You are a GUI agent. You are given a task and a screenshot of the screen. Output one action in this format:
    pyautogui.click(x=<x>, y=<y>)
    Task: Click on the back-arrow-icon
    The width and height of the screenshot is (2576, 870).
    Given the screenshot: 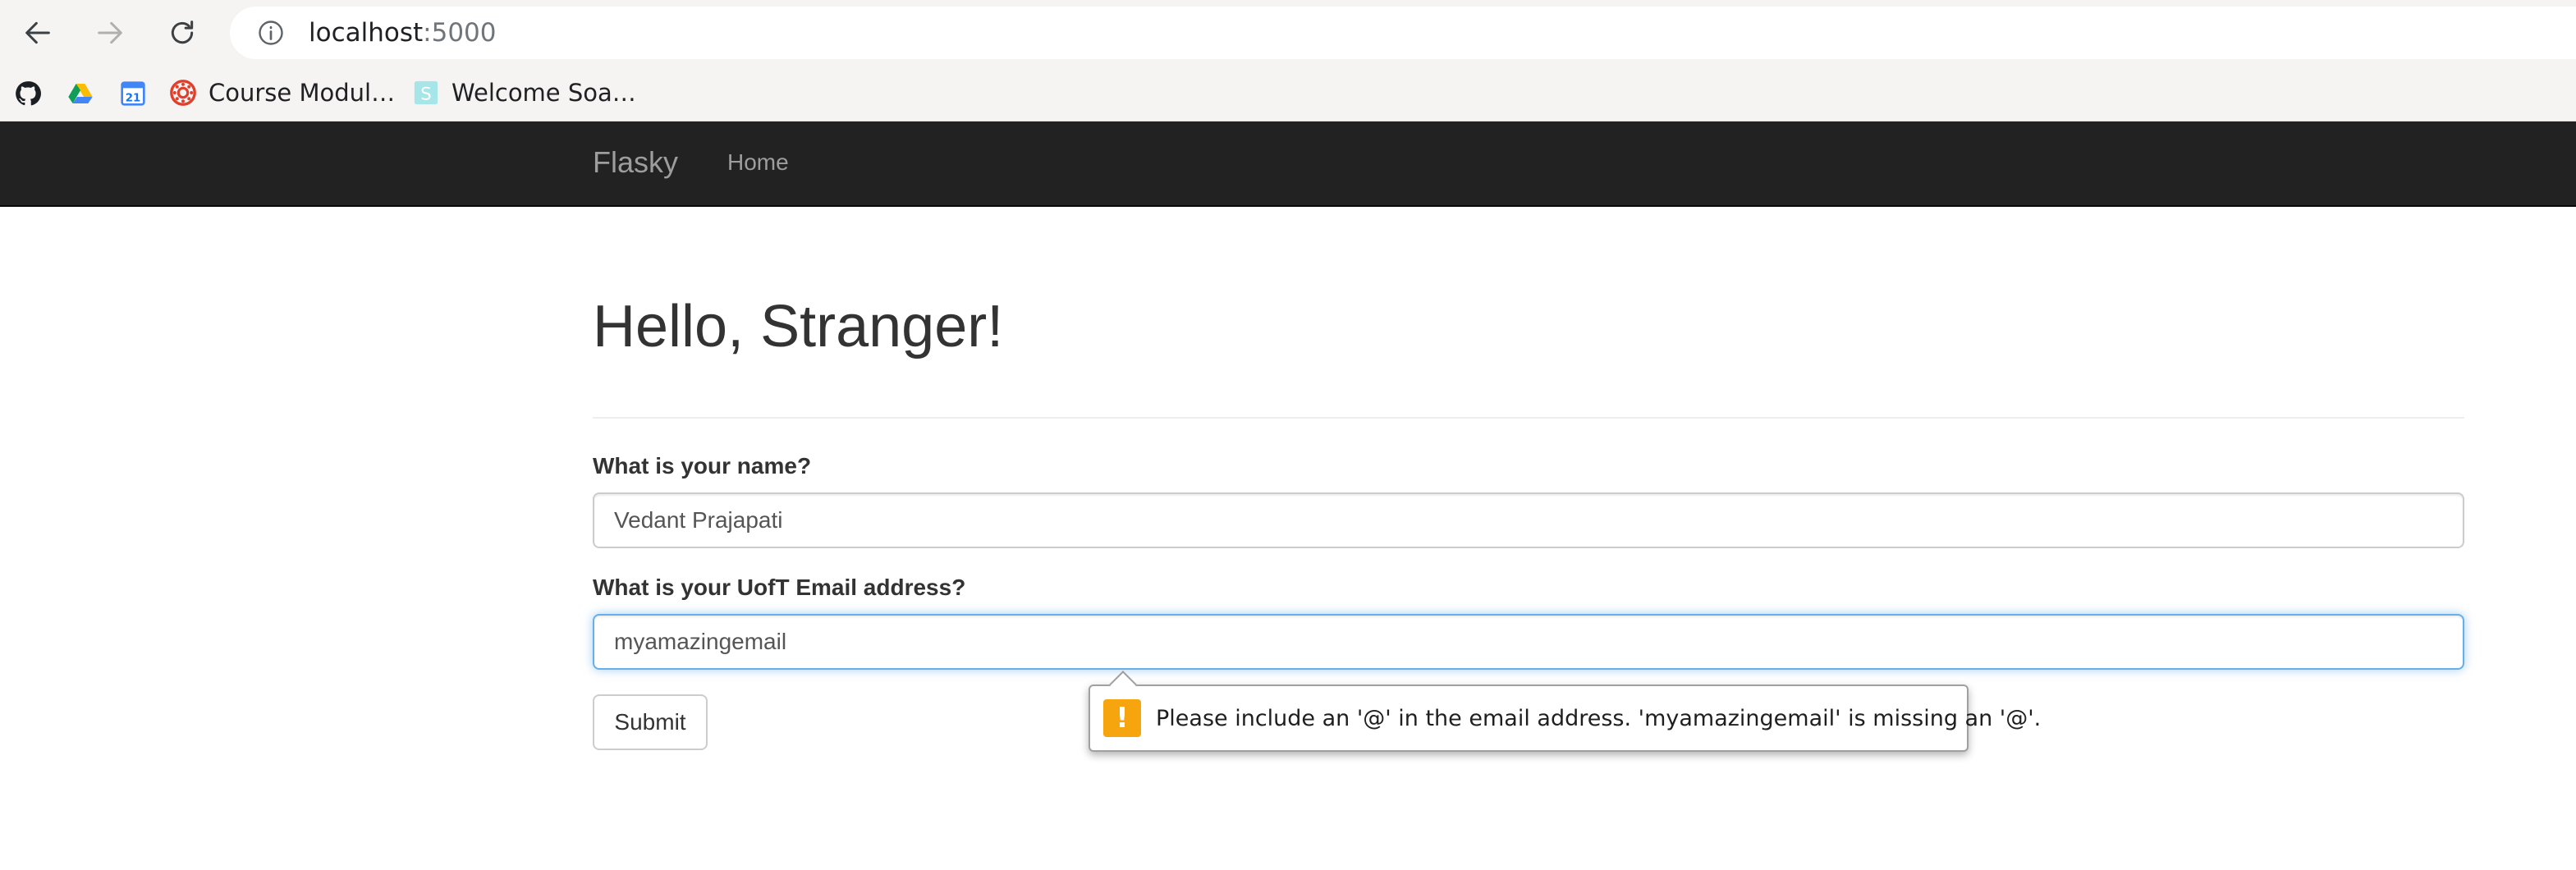 What is the action you would take?
    pyautogui.click(x=38, y=33)
    